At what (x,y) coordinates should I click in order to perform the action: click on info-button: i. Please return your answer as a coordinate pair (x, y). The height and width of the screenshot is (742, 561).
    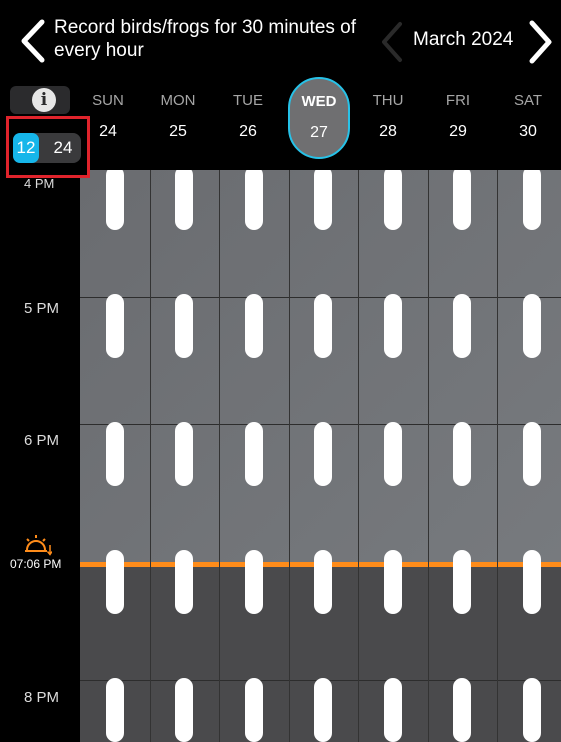
    Looking at the image, I should click on (40, 100).